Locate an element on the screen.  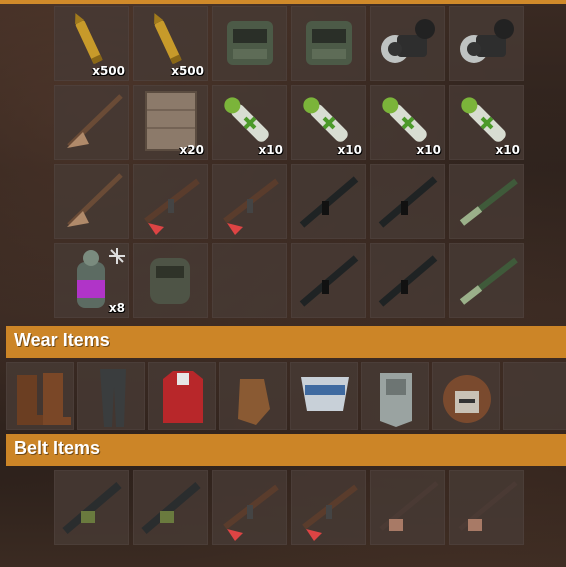
wear-items-title: Wear Items is located at coordinates (62, 340).